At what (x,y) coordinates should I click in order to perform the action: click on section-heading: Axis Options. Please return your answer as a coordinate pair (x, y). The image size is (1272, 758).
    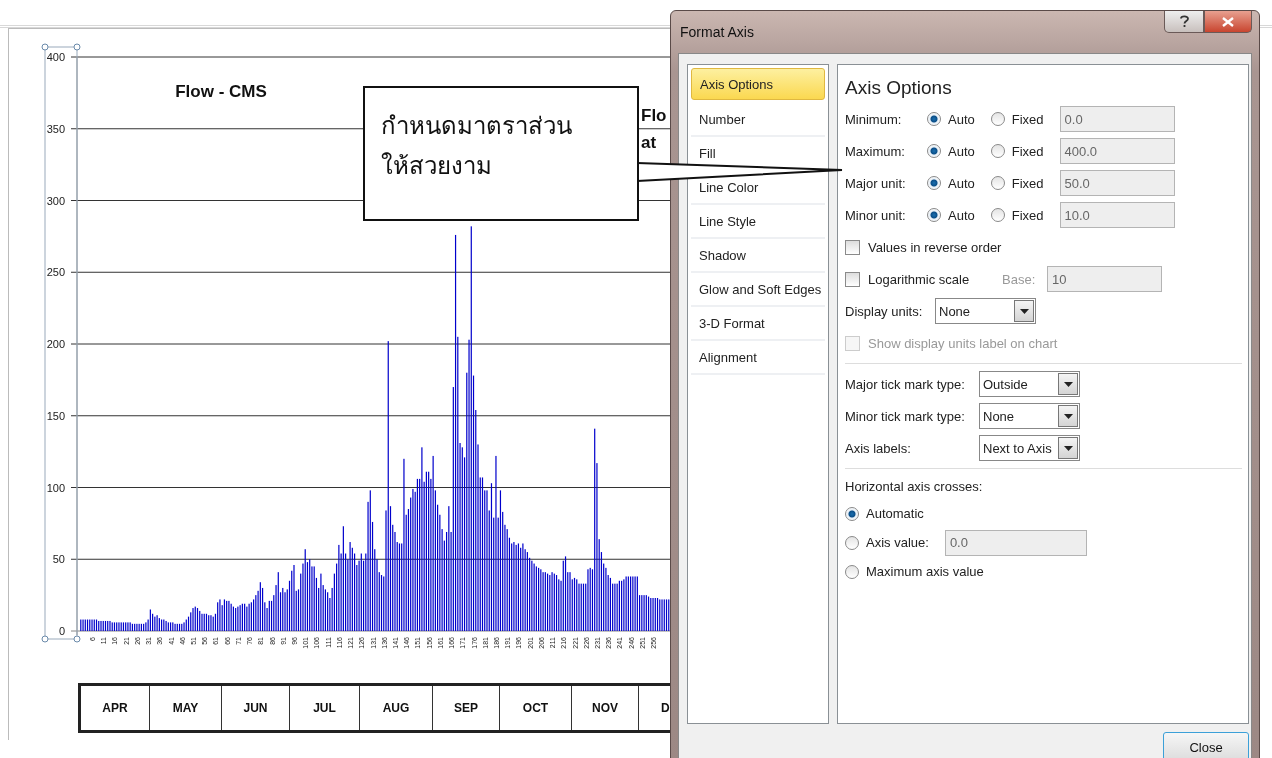
    Looking at the image, I should click on (899, 88).